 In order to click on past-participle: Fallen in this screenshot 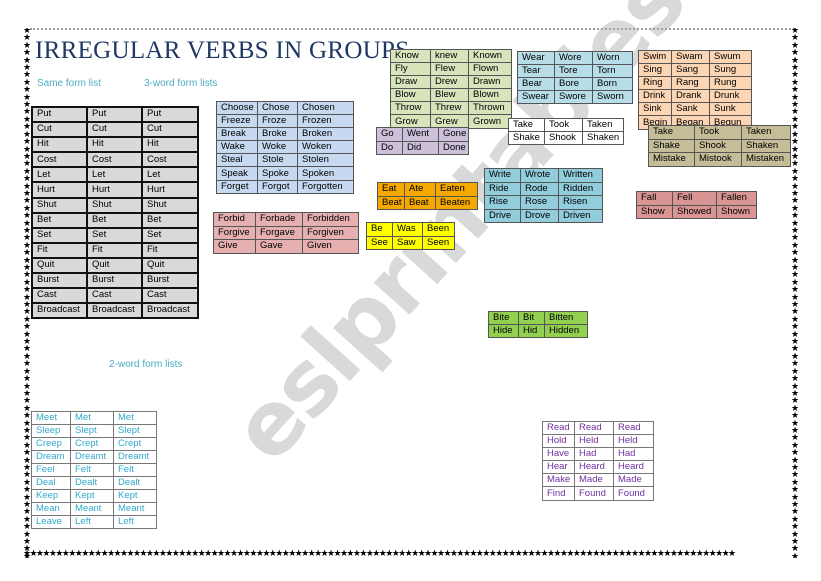, I will do `click(736, 198)`.